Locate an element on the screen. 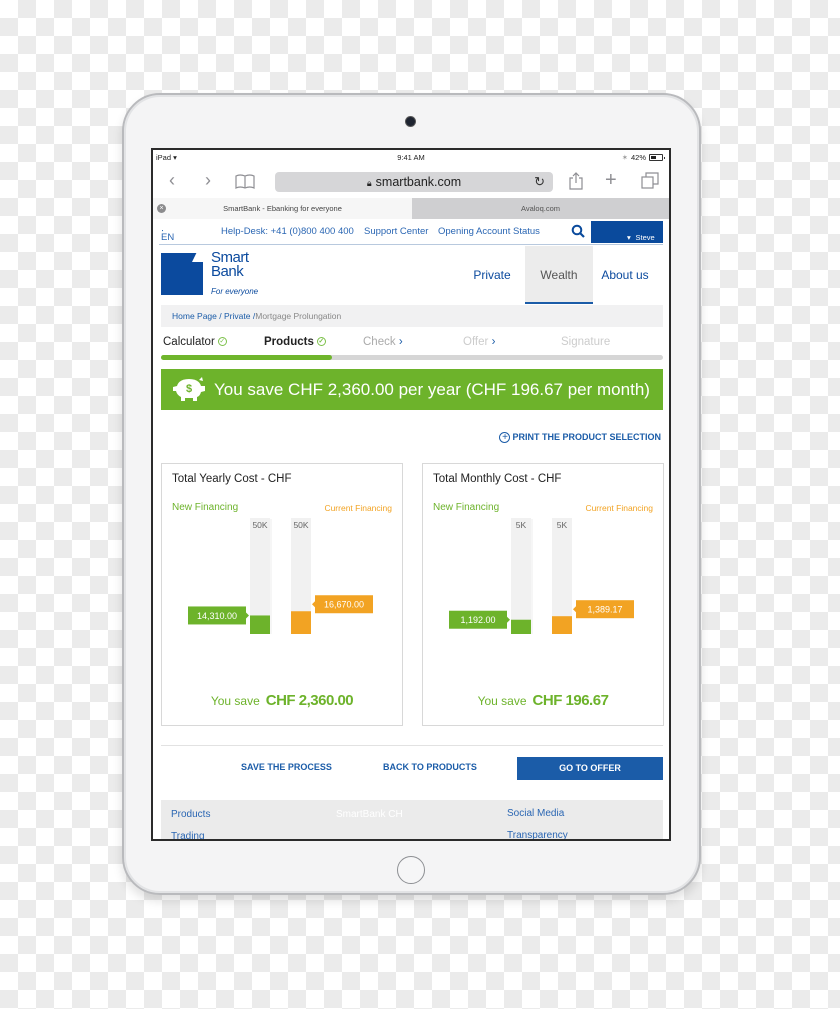 The height and width of the screenshot is (1009, 840). battery-icon is located at coordinates (657, 157).